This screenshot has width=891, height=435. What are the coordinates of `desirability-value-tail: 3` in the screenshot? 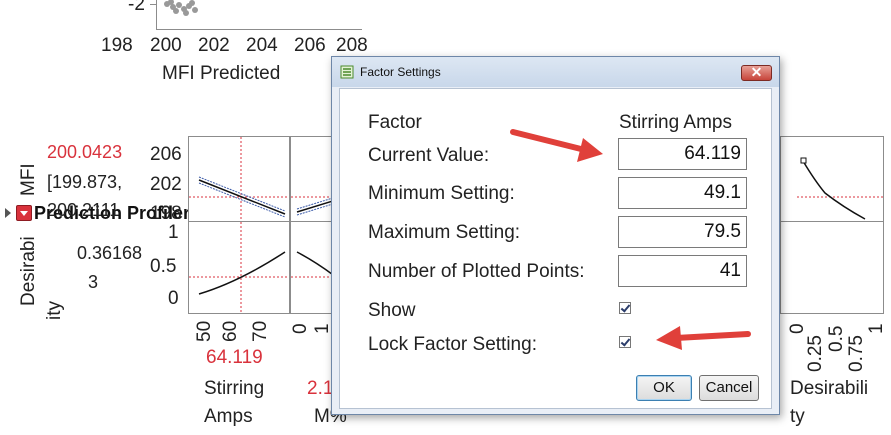 It's located at (93, 282).